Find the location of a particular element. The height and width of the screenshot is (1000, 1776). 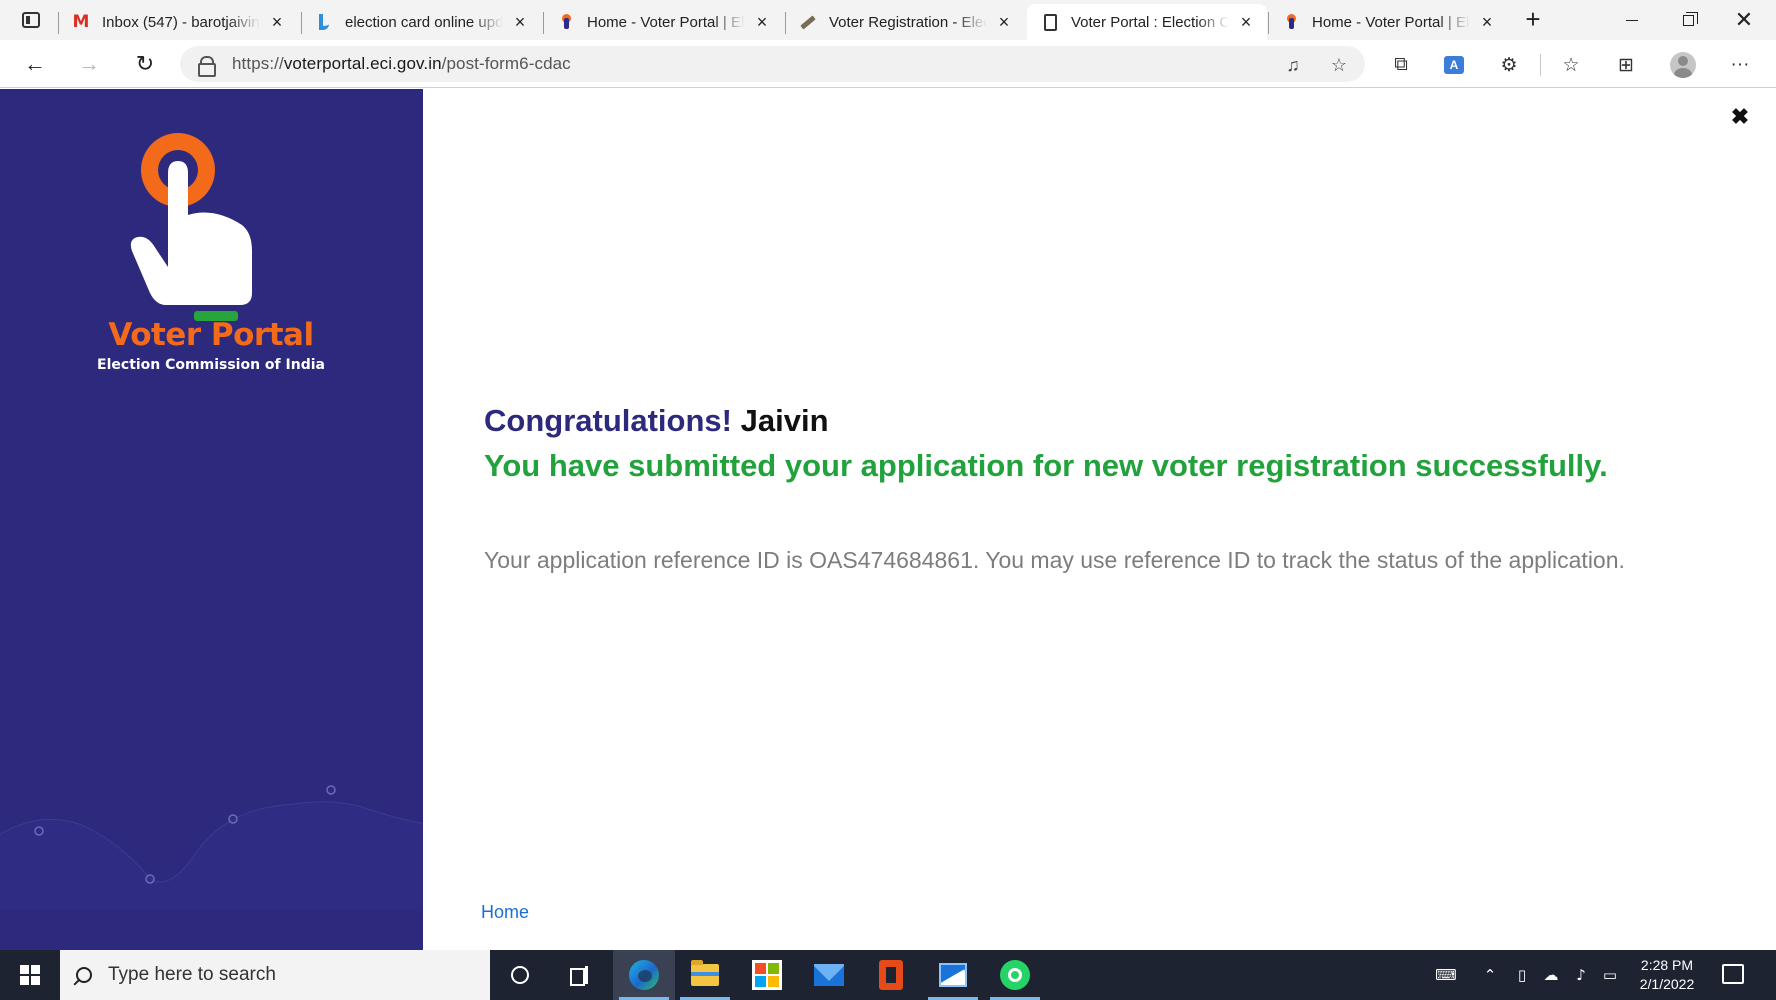

mail-icon is located at coordinates (829, 975).